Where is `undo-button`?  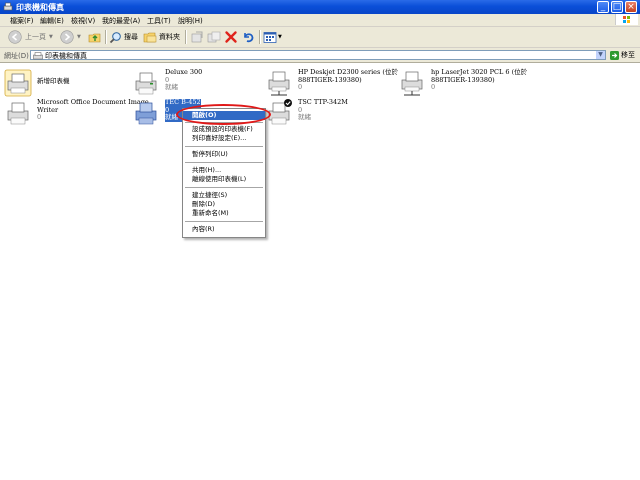
undo-button is located at coordinates (248, 37).